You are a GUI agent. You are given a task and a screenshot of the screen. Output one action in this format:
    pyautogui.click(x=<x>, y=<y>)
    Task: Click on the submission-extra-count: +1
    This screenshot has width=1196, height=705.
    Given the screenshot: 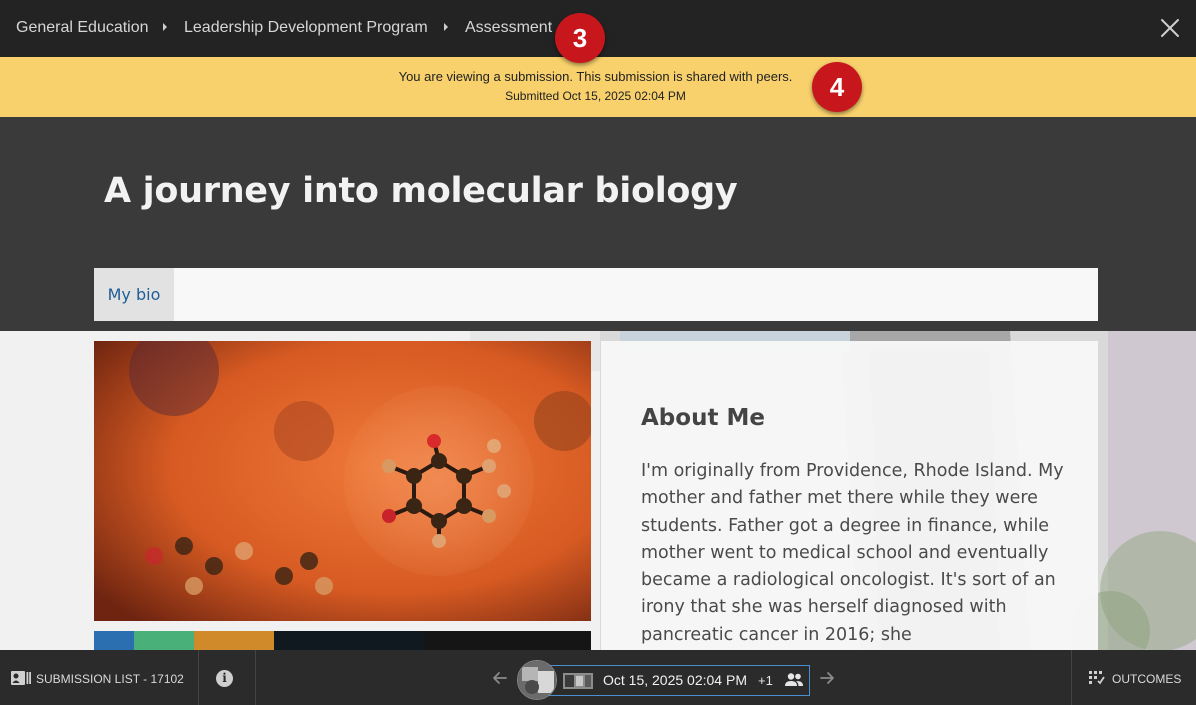 What is the action you would take?
    pyautogui.click(x=765, y=680)
    